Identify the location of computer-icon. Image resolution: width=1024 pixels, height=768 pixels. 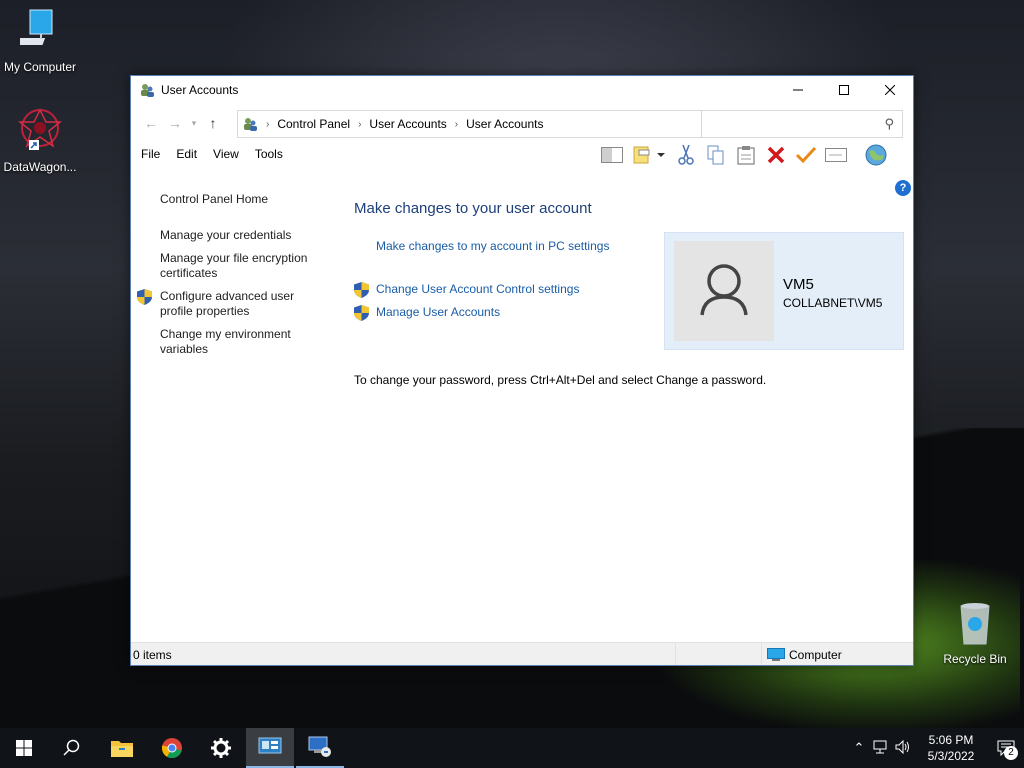
(40, 32).